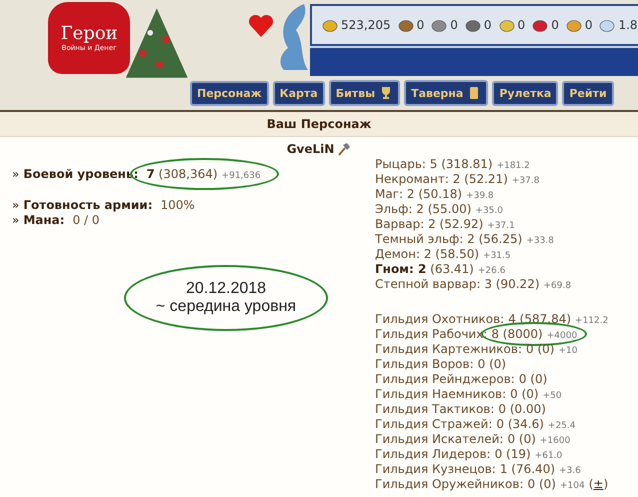 The height and width of the screenshot is (497, 638). What do you see at coordinates (588, 93) in the screenshot?
I see `nav-tab: Рейти` at bounding box center [588, 93].